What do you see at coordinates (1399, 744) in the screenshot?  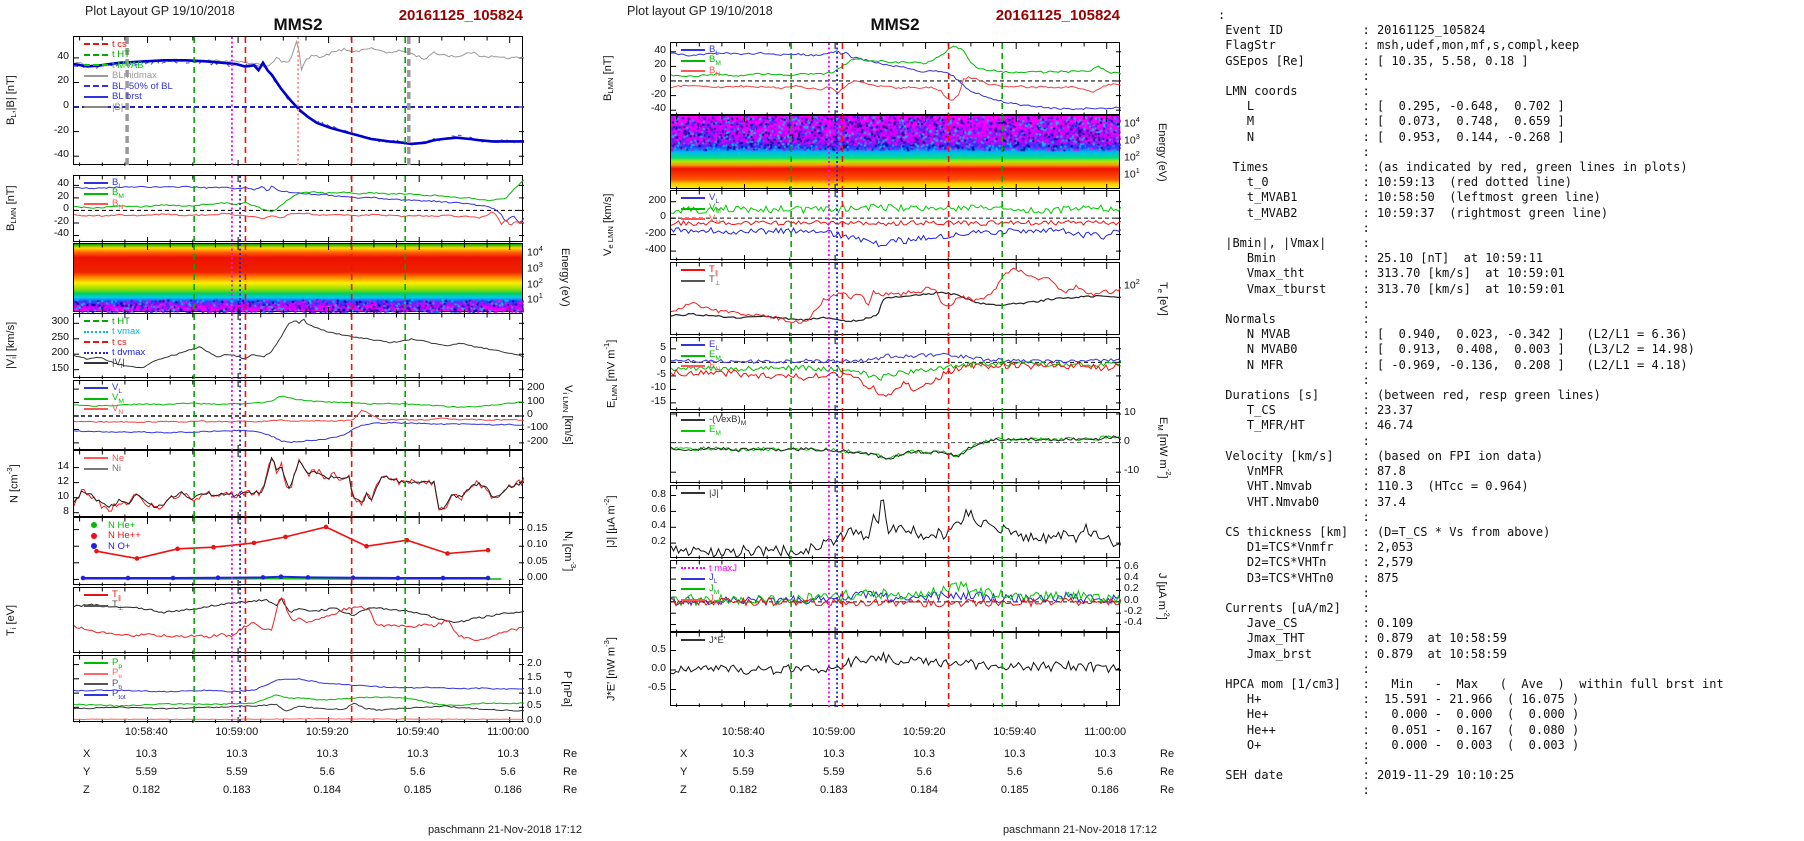 I see `info-line: O+ : 0.000 - 0.003 ( 0.003 )` at bounding box center [1399, 744].